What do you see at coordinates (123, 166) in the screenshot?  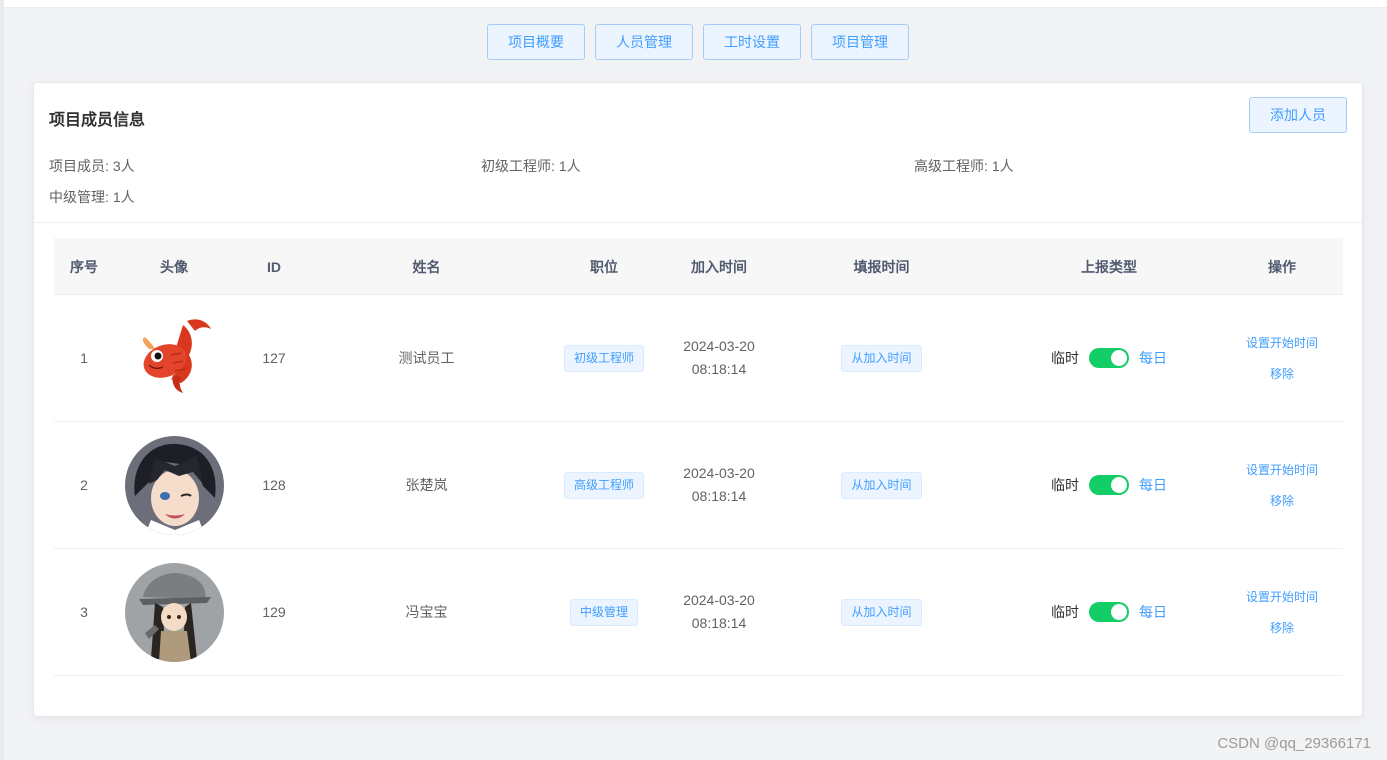 I see `stat-value: 3人` at bounding box center [123, 166].